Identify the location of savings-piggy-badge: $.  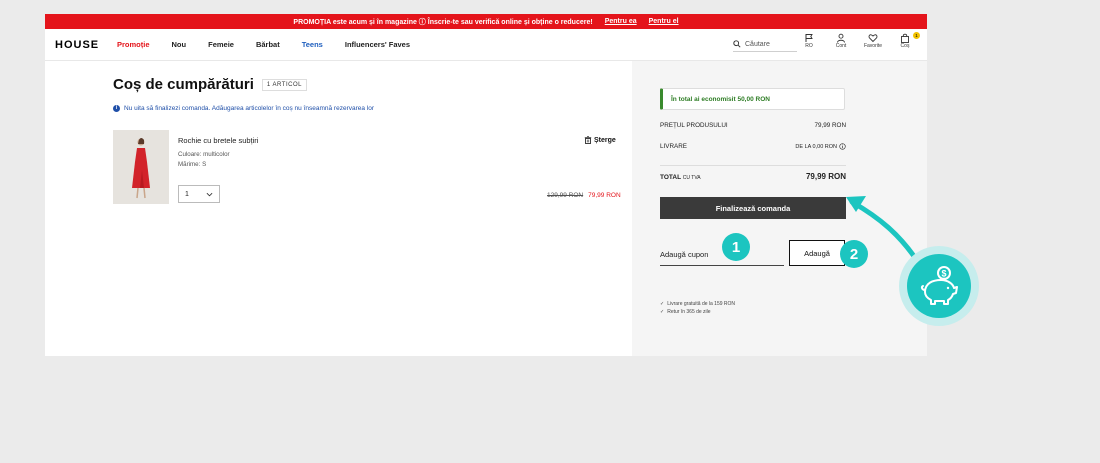
(939, 286).